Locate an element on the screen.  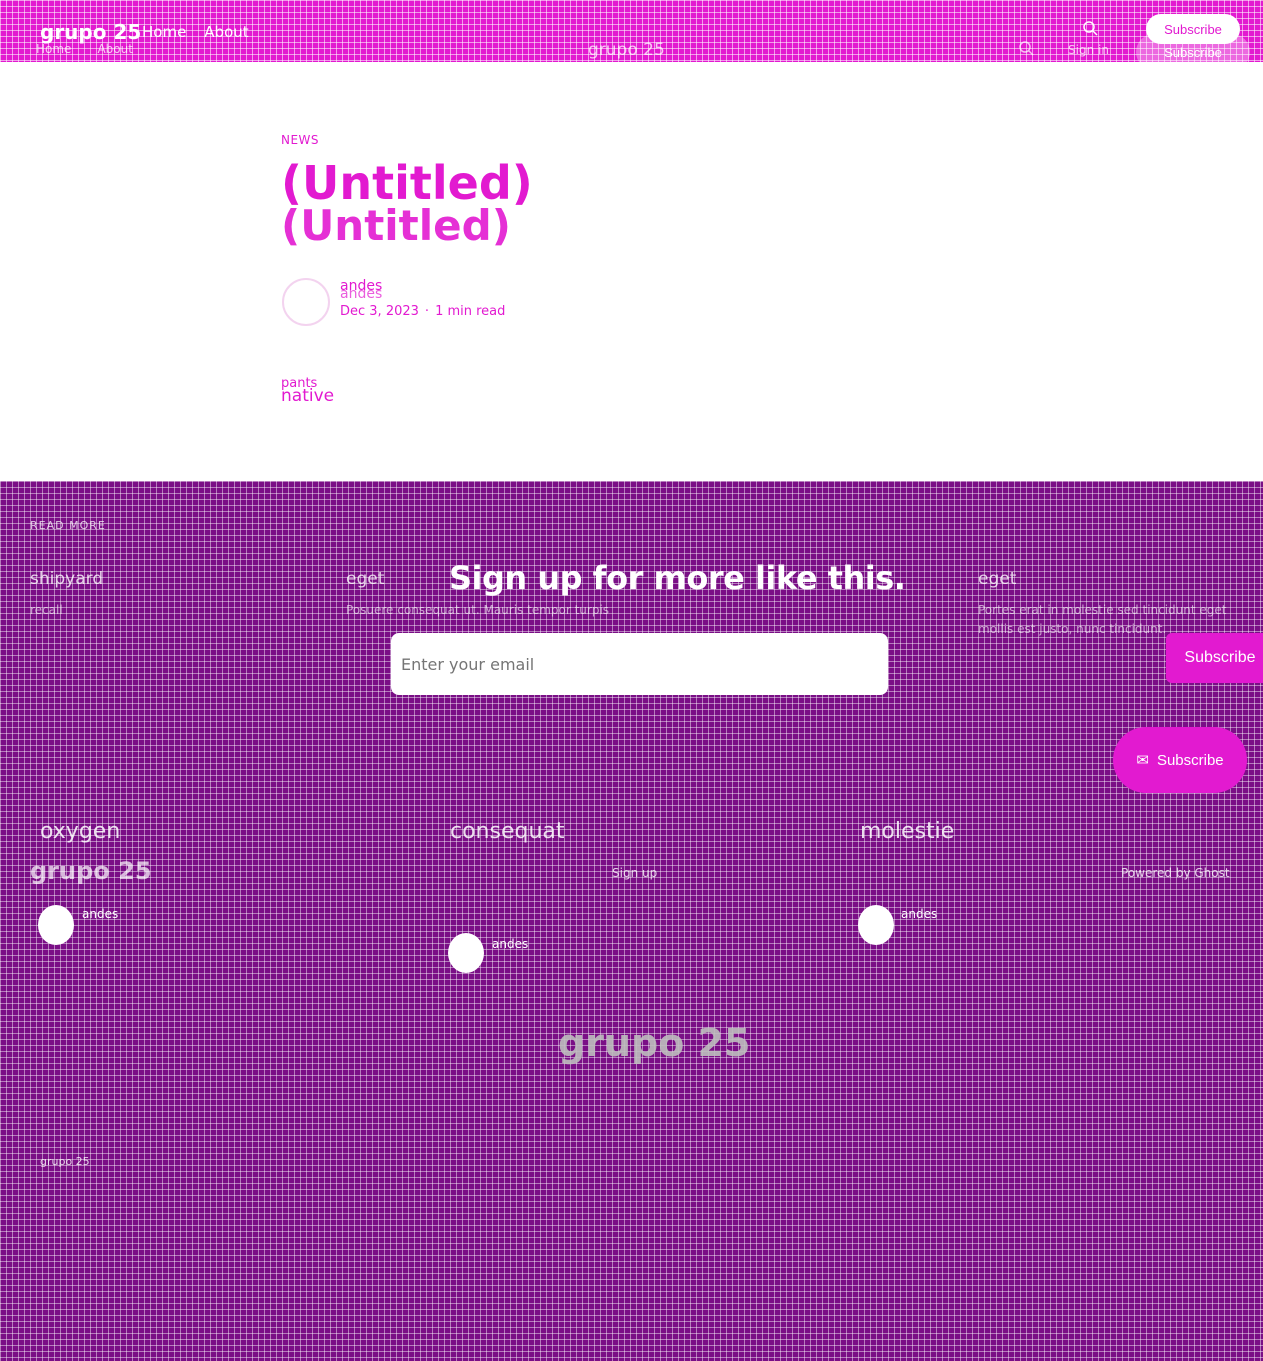
footer-copyright: grupo 25 is located at coordinates (65, 1161).